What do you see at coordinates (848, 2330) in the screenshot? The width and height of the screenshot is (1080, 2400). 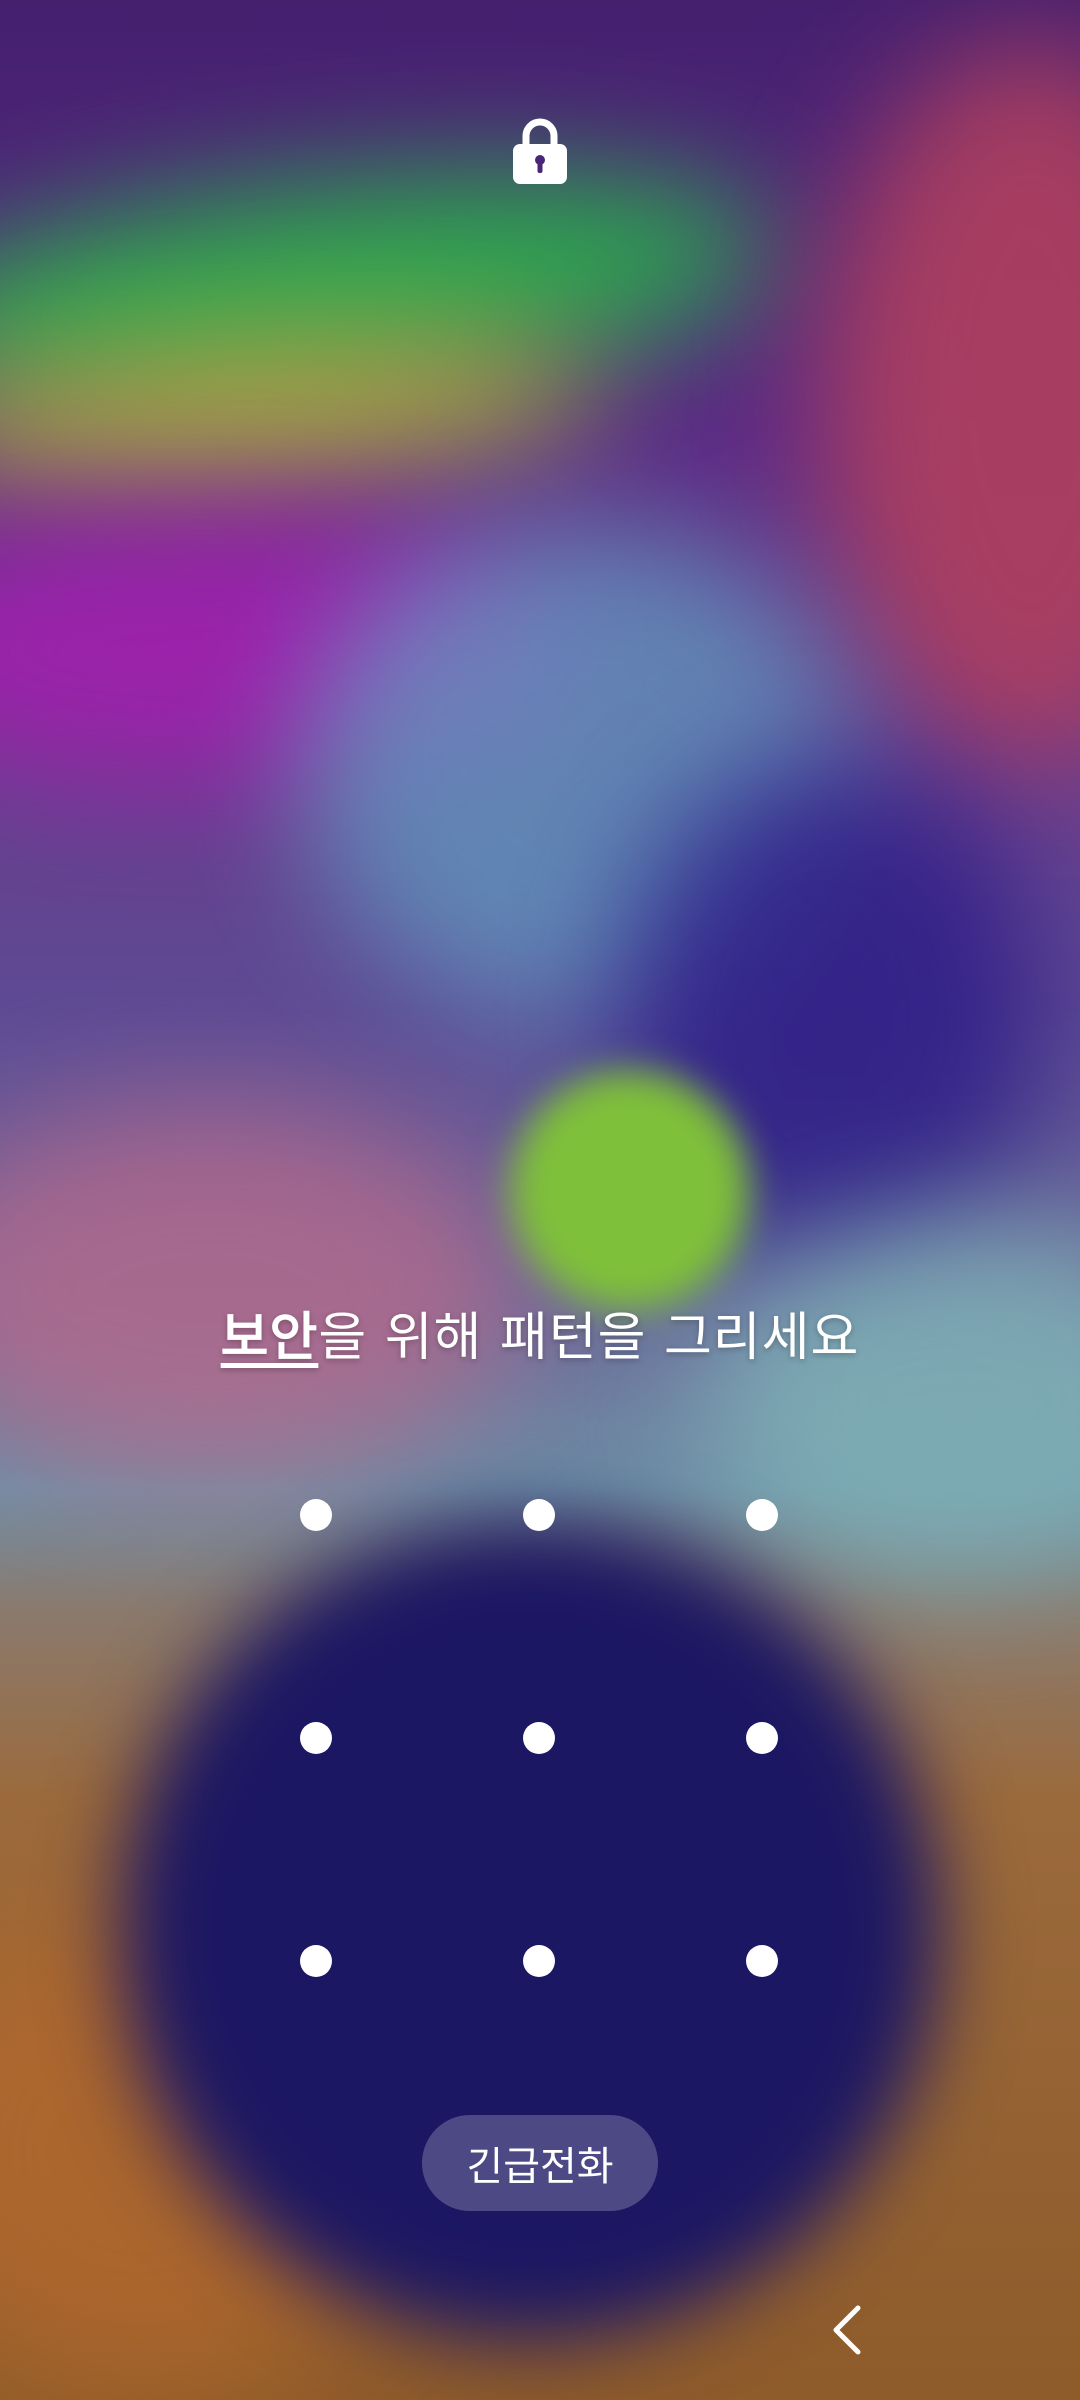 I see `back-chevron-icon` at bounding box center [848, 2330].